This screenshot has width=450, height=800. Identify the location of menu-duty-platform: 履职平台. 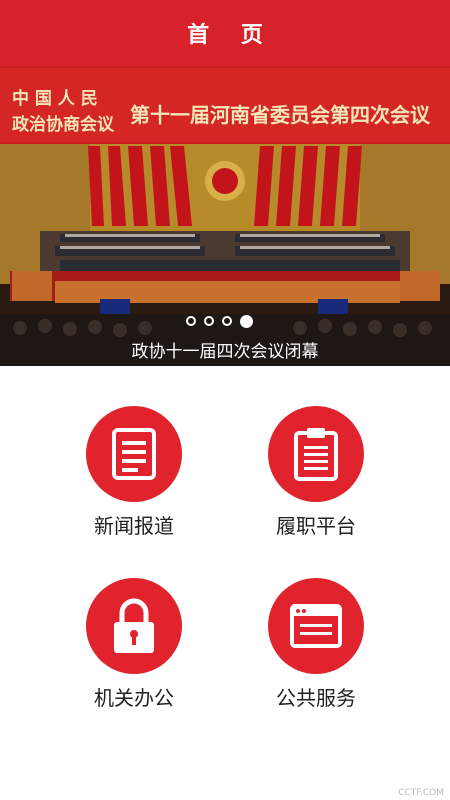
(316, 481).